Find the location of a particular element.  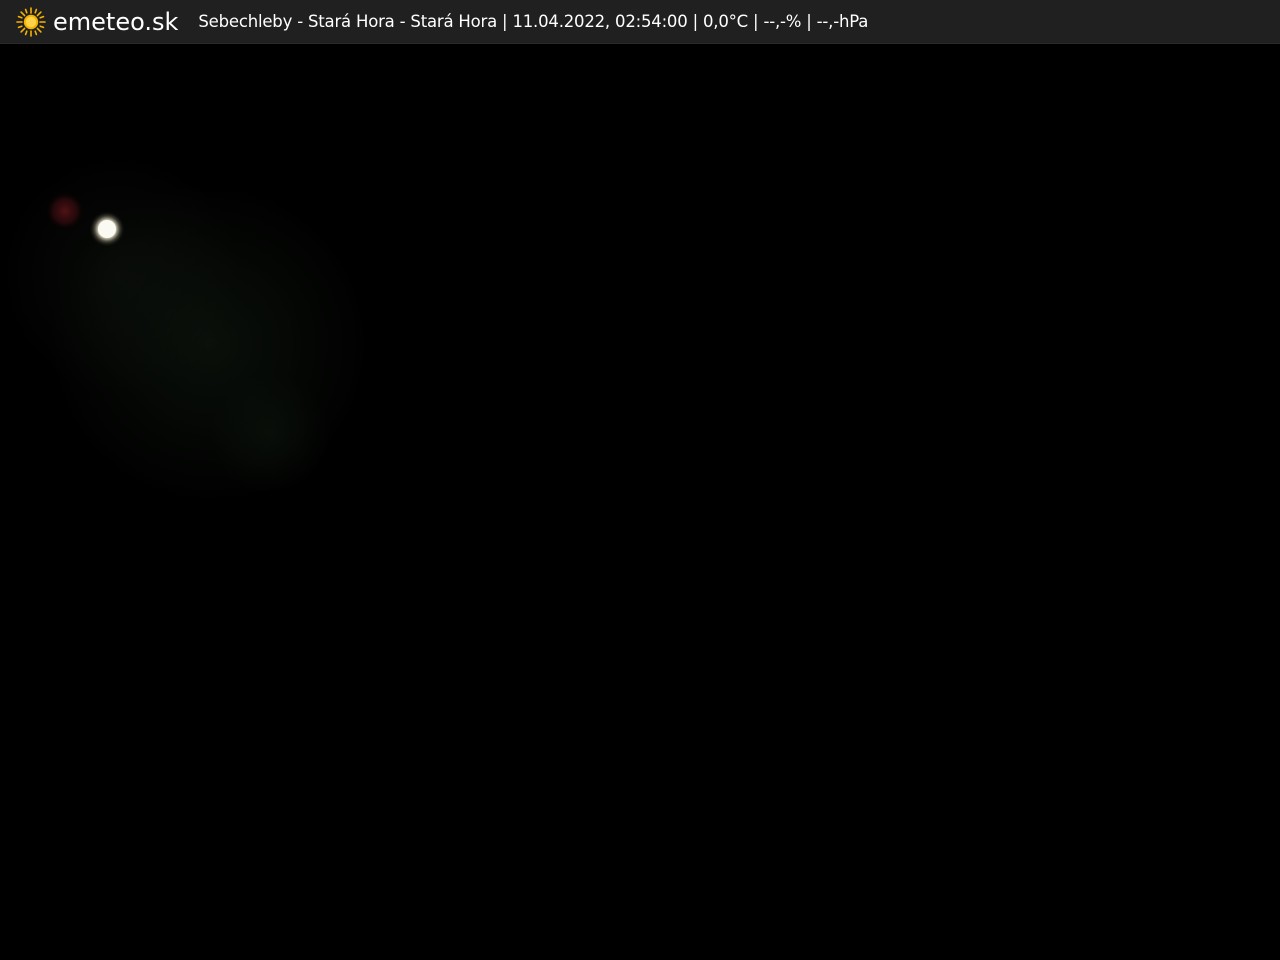

site-logo-link: emeteo.sk is located at coordinates (96, 22).